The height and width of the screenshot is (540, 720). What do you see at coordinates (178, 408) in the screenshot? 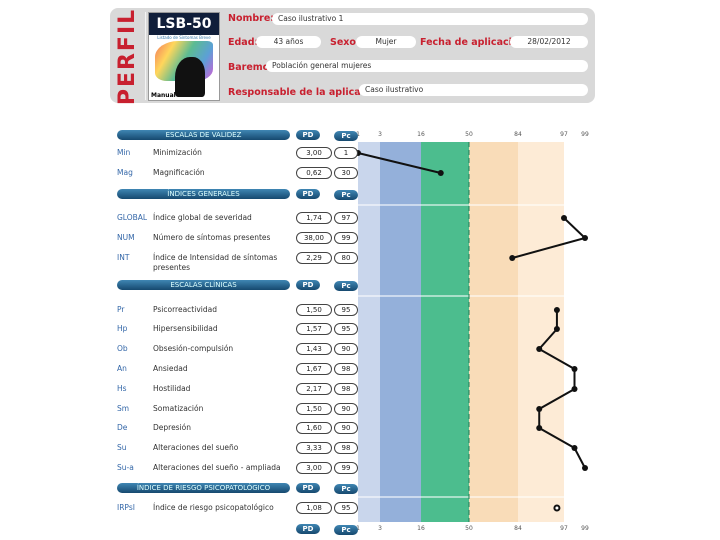
I see `scale-name: Somatización` at bounding box center [178, 408].